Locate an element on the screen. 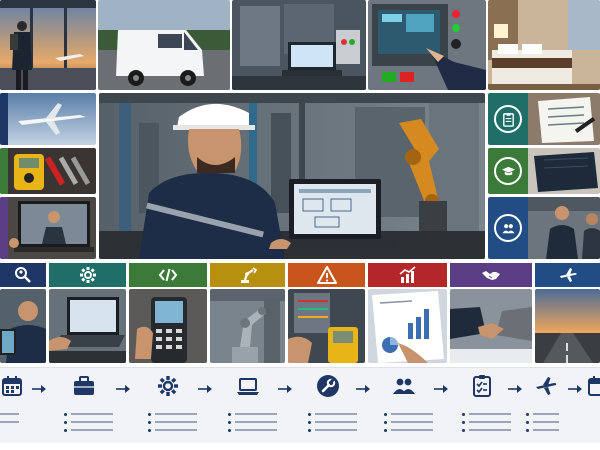 The width and height of the screenshot is (600, 450). team-badge is located at coordinates (508, 228).